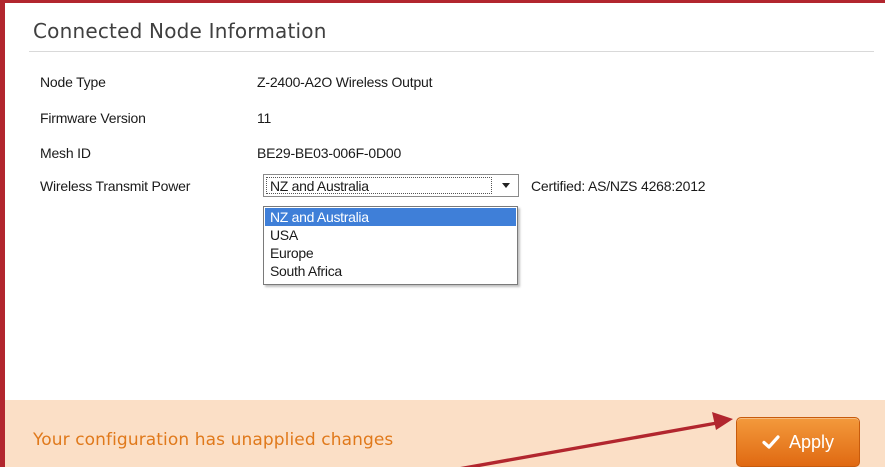 The width and height of the screenshot is (885, 467). Describe the element at coordinates (319, 186) in the screenshot. I see `selected-region-value: NZ and Australia` at that location.